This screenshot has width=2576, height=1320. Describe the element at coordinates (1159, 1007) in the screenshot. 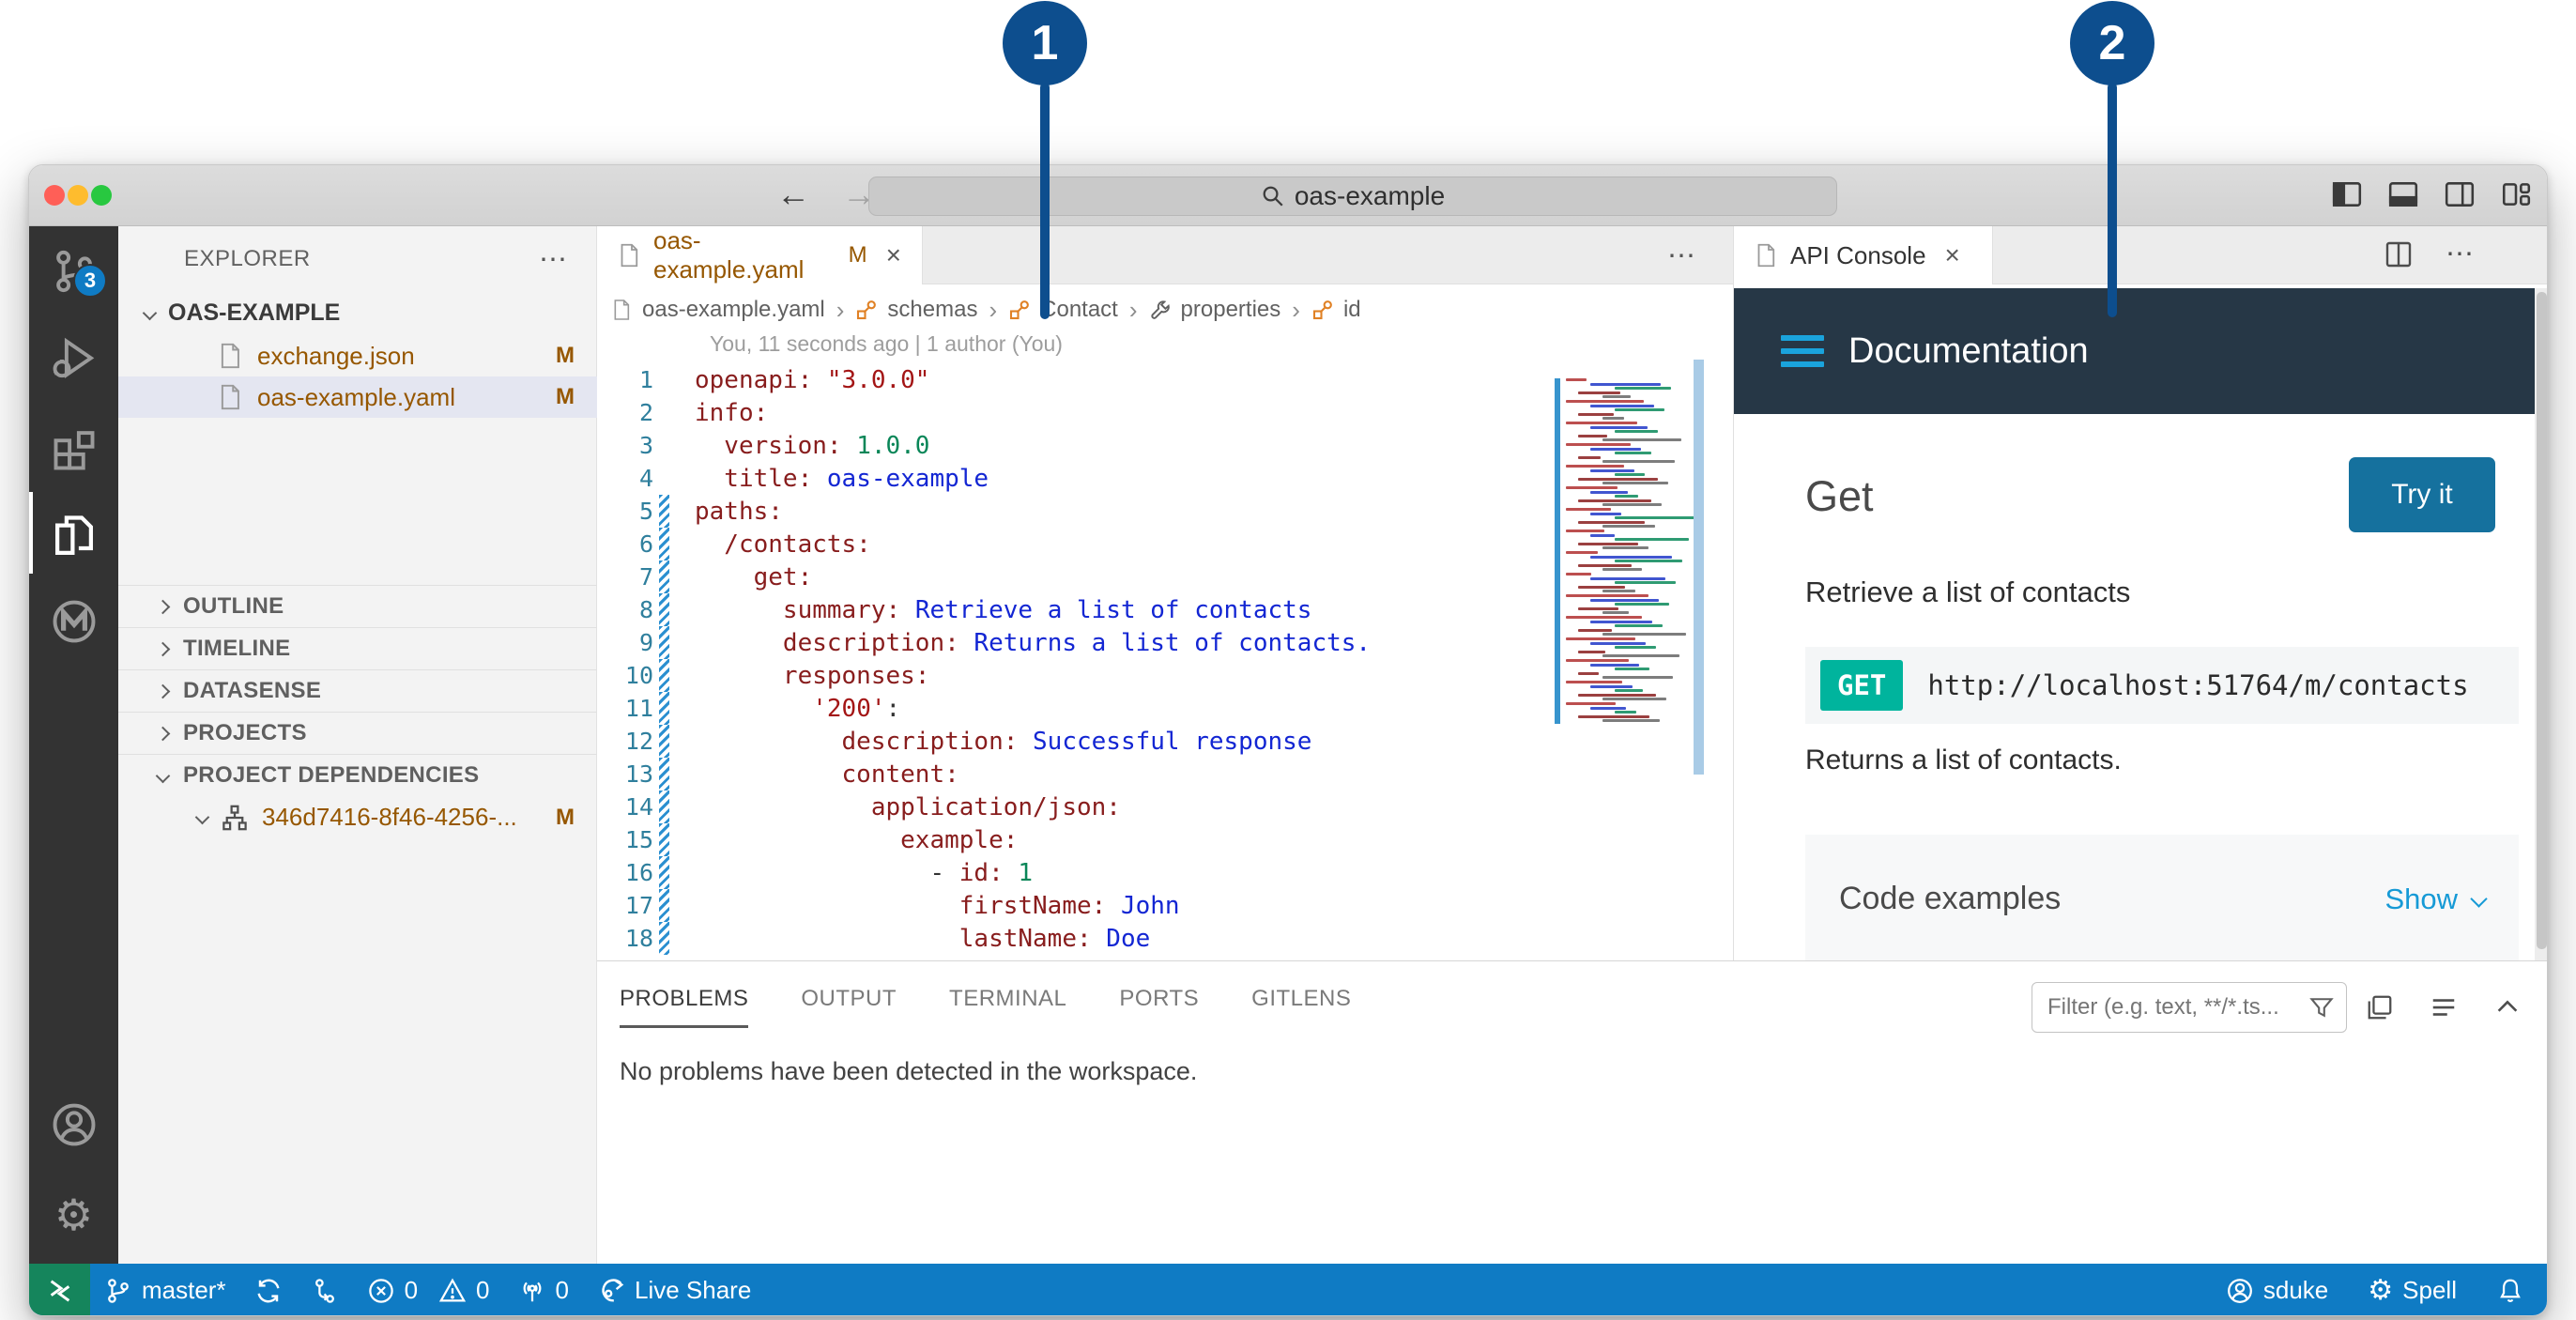

I see `panel-tab-ports: PORTS` at that location.